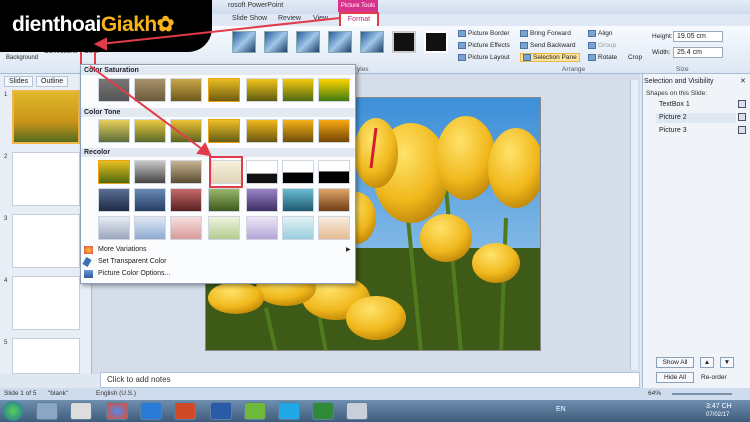 This screenshot has height=422, width=750. Describe the element at coordinates (215, 87) in the screenshot. I see `annotation-arrows` at that location.